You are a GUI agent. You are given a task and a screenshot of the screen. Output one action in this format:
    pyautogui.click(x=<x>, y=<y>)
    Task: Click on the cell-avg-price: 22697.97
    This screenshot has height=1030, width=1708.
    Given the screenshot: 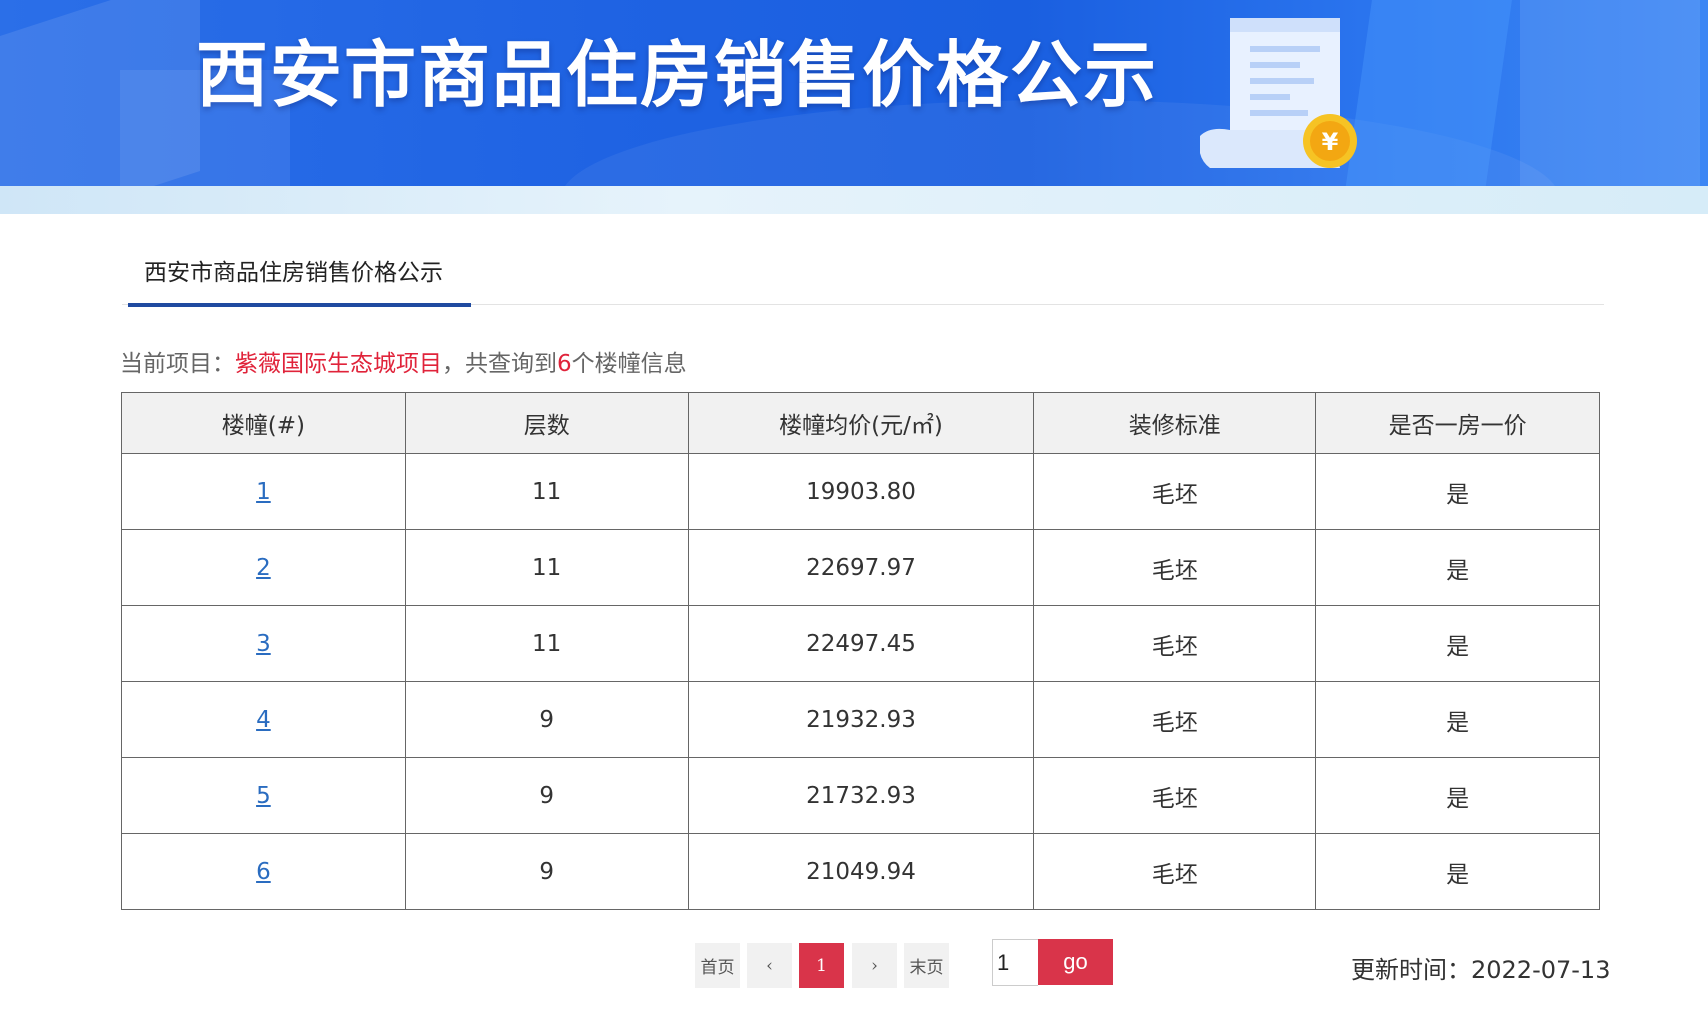 What is the action you would take?
    pyautogui.click(x=861, y=567)
    